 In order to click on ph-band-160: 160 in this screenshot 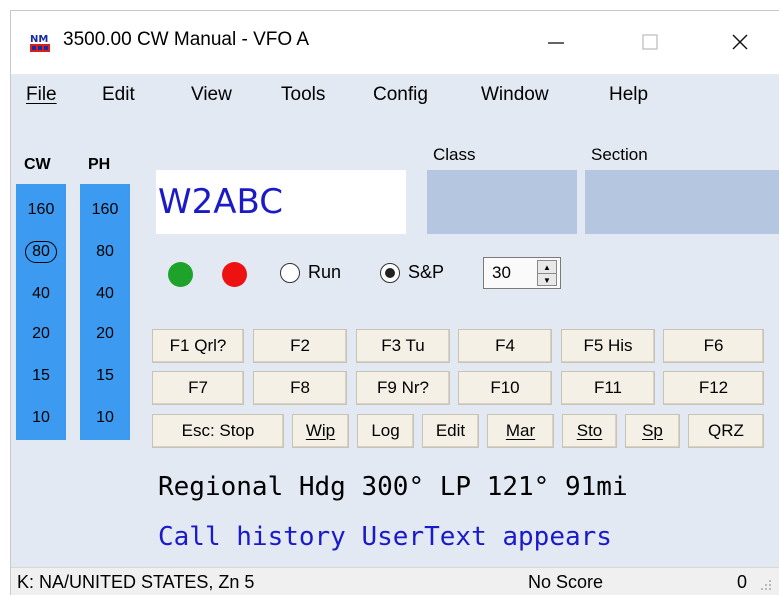, I will do `click(105, 210)`.